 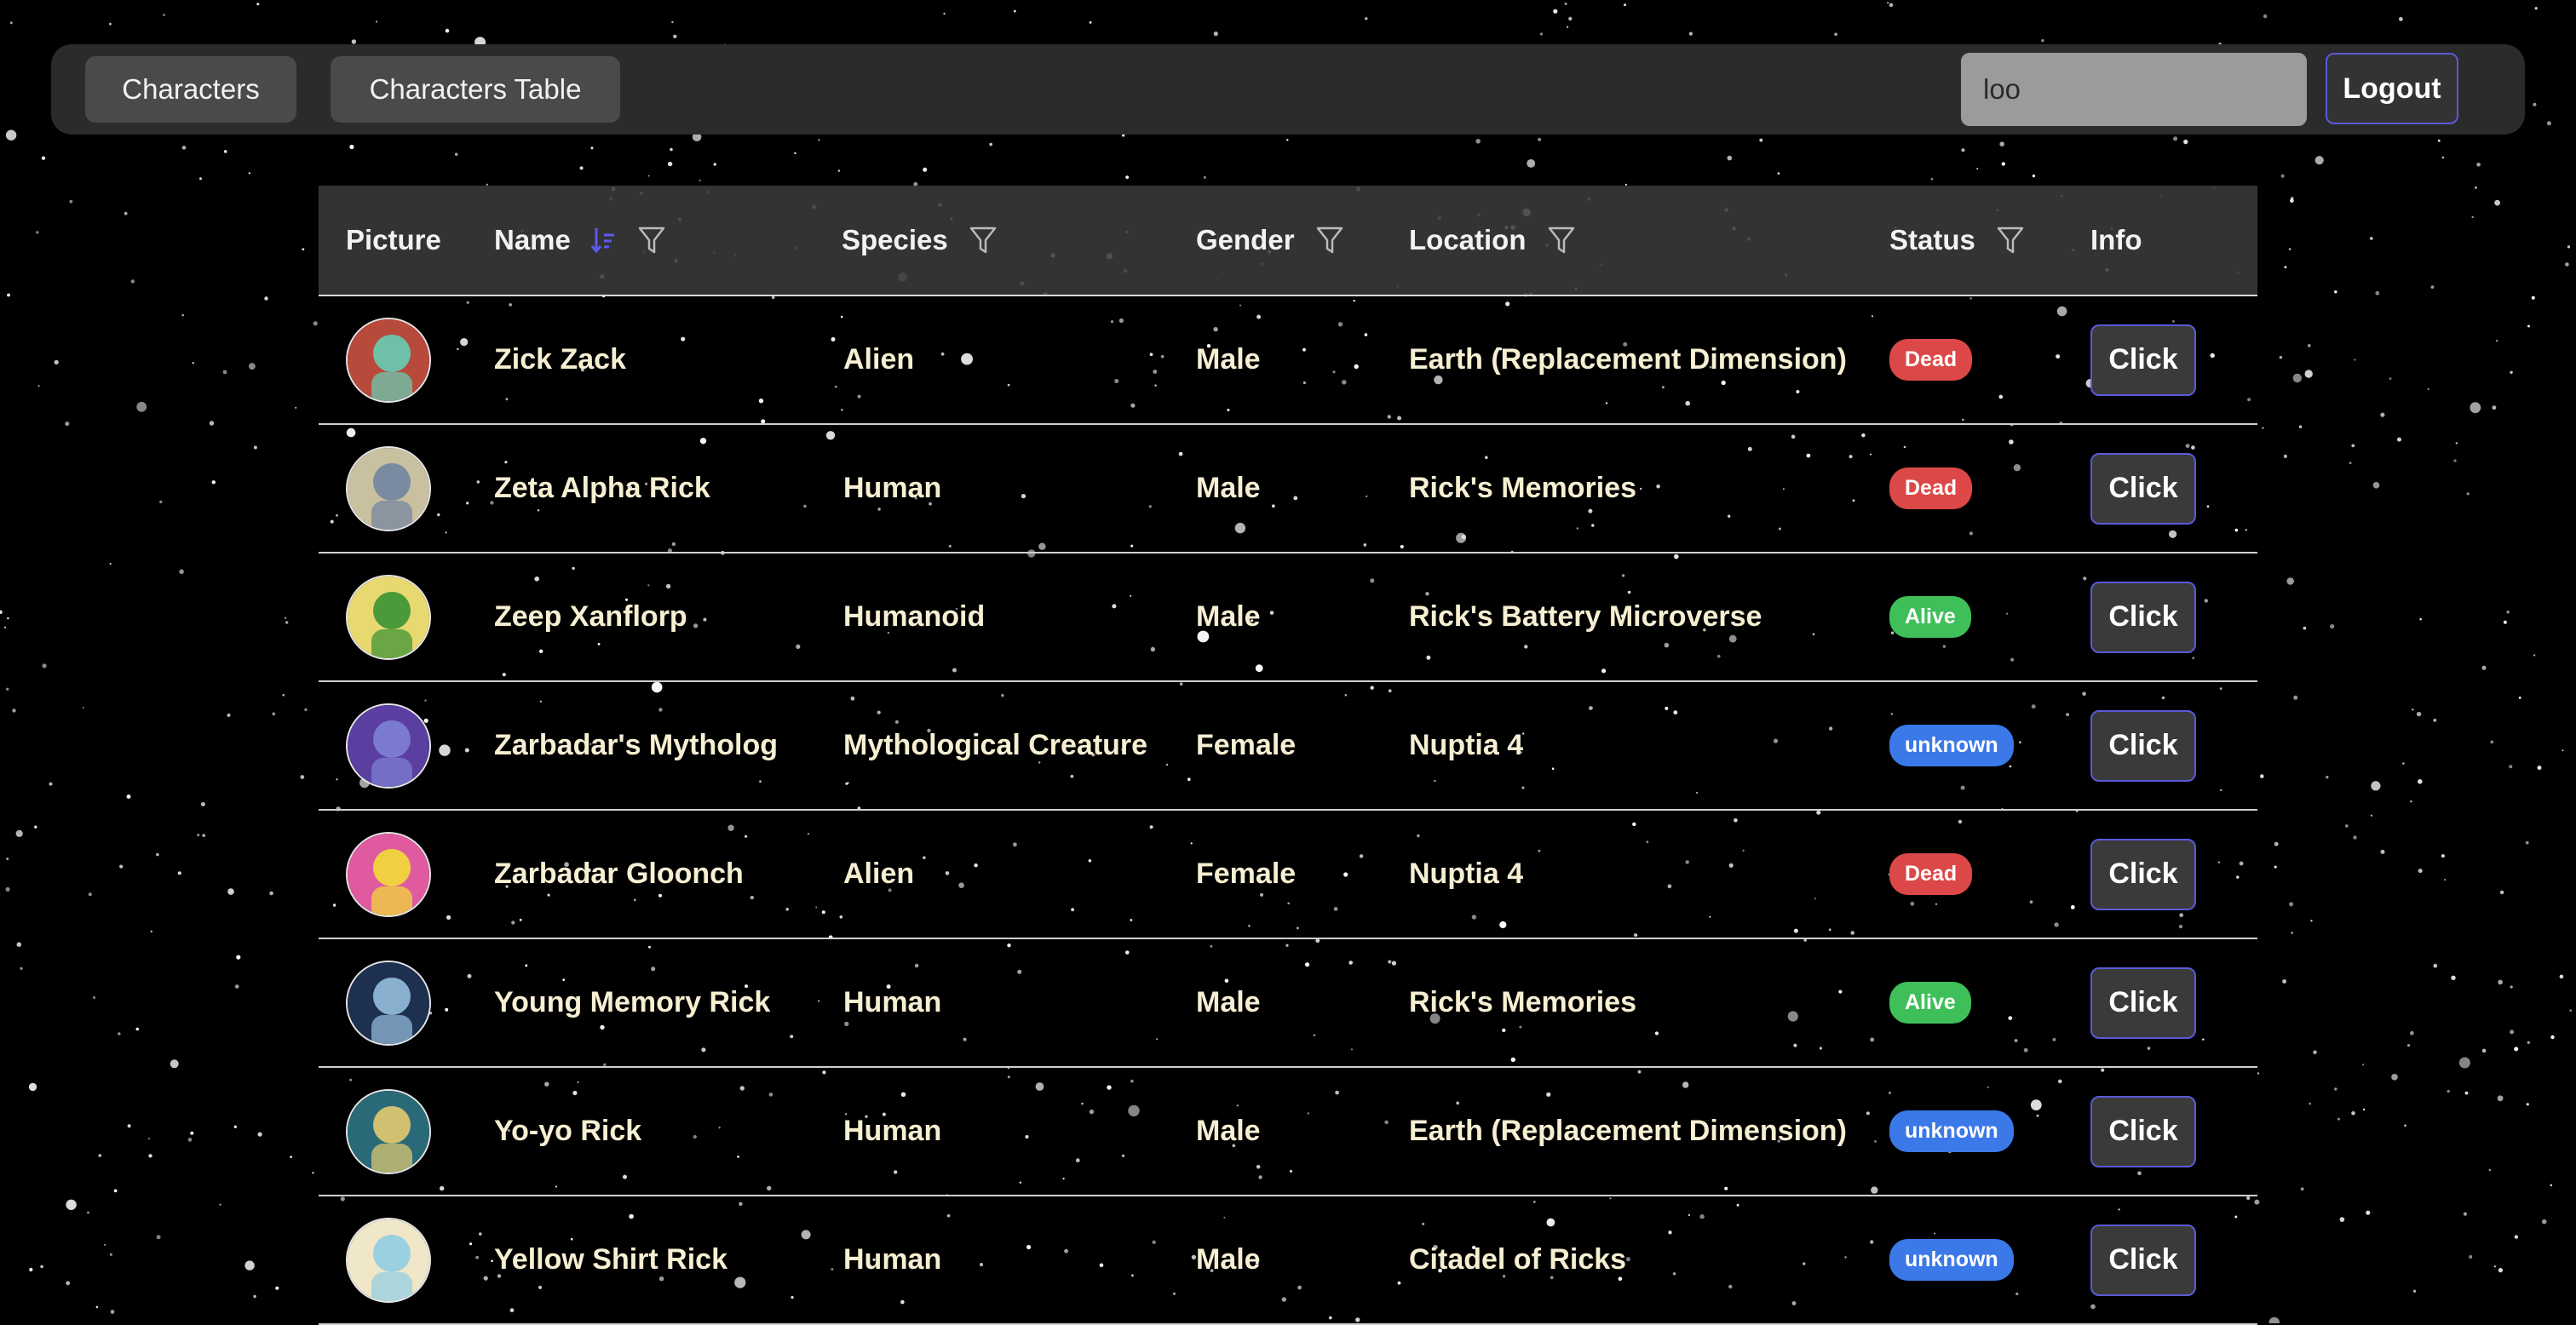 I want to click on filter-location-funnel-icon, so click(x=1562, y=240).